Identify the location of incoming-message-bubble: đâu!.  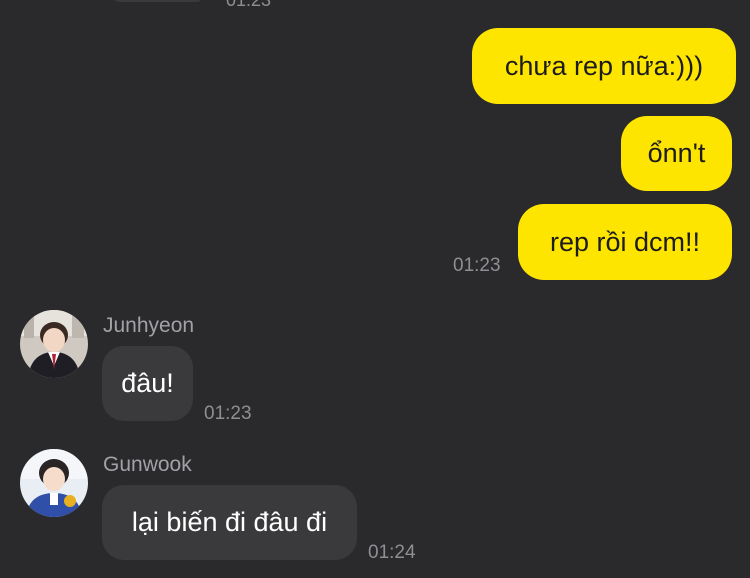
(147, 383).